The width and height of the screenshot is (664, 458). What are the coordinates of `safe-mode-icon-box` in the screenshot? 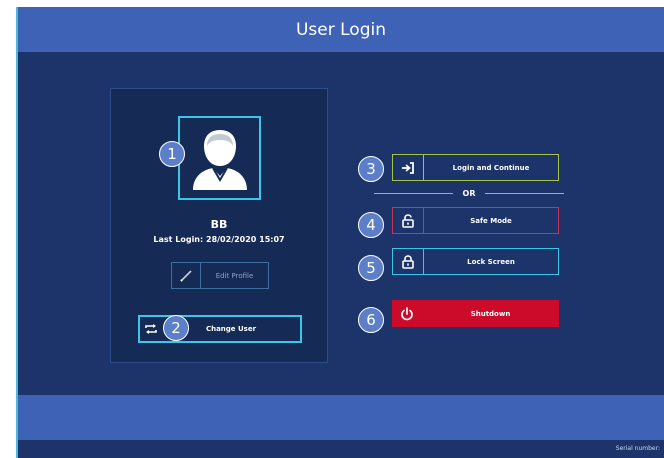 It's located at (408, 220).